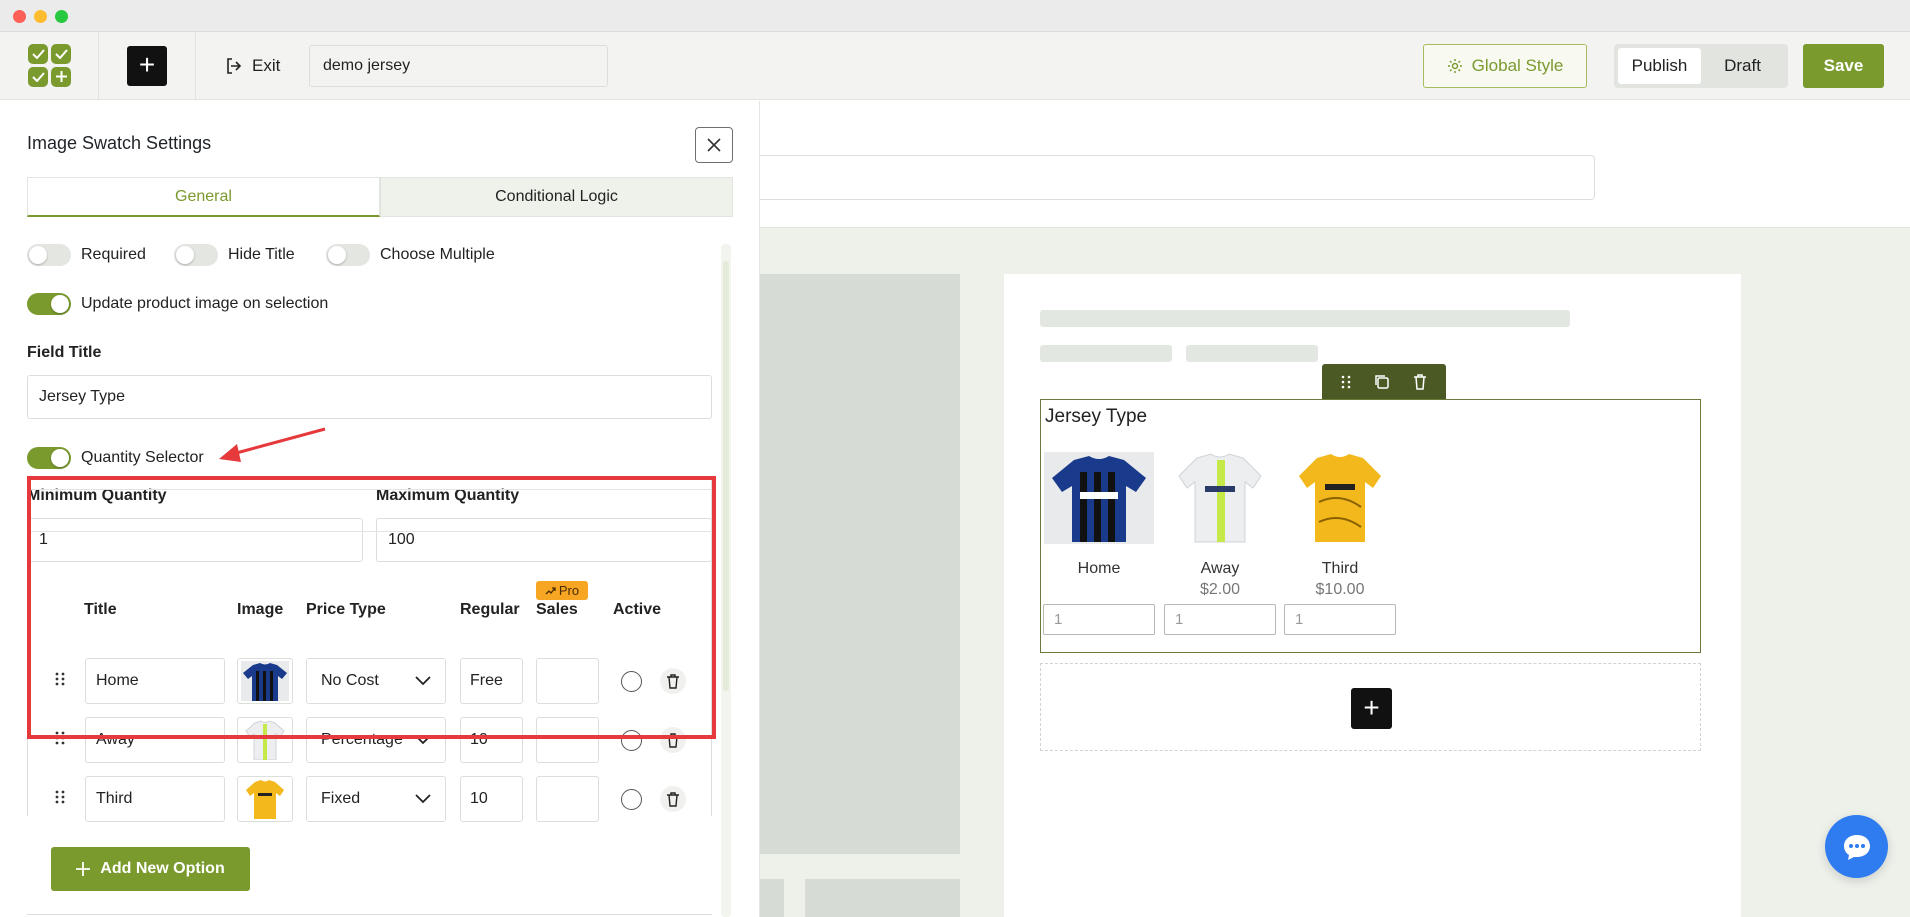 The image size is (1910, 917). What do you see at coordinates (1517, 65) in the screenshot?
I see `global-style-label: Global Style` at bounding box center [1517, 65].